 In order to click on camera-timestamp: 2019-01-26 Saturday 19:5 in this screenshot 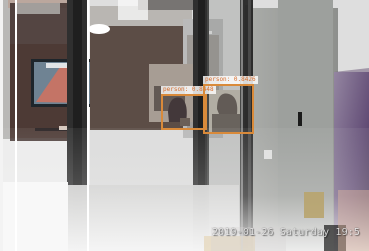, I will do `click(286, 232)`.